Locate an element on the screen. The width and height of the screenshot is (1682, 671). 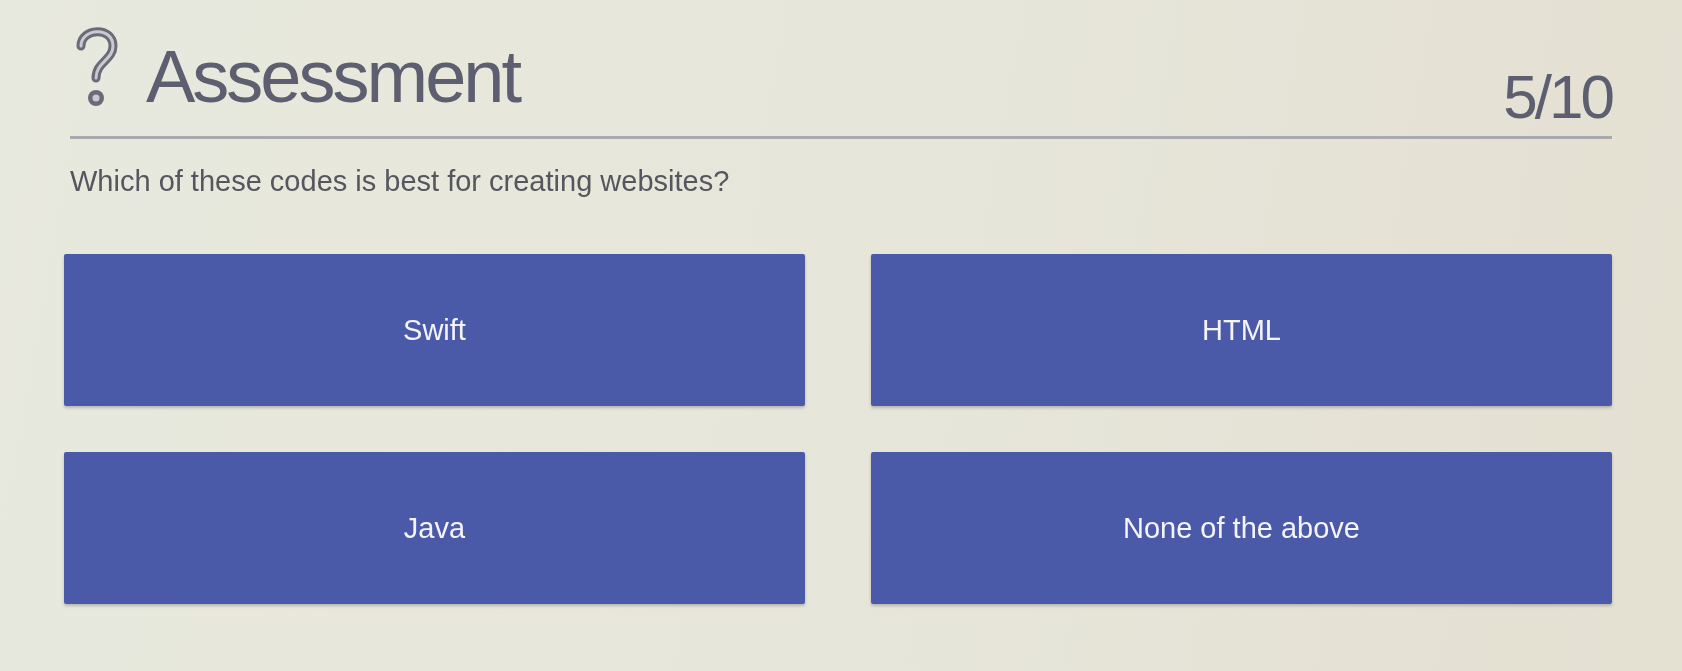
answer-button: None of the above is located at coordinates (1241, 528).